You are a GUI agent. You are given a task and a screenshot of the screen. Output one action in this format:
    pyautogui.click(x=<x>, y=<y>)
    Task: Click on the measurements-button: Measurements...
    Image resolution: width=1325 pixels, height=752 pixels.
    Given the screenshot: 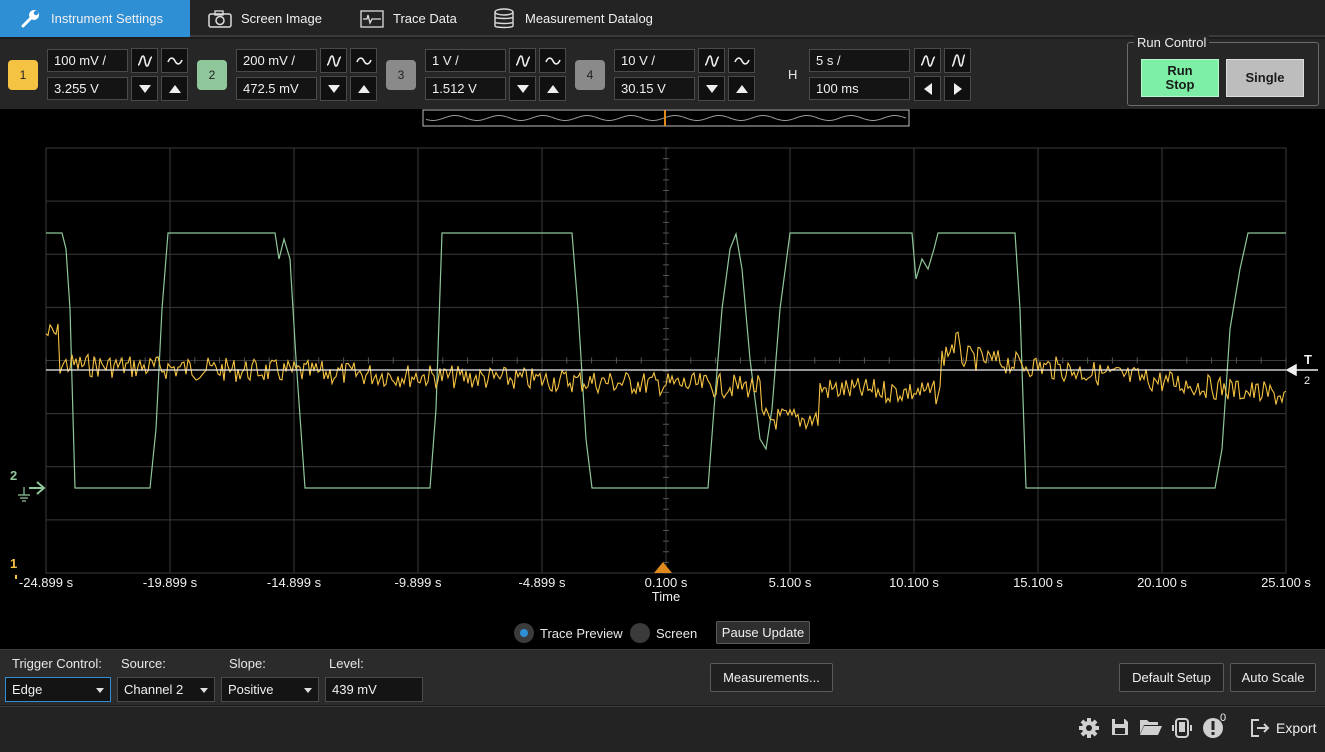 What is the action you would take?
    pyautogui.click(x=771, y=677)
    